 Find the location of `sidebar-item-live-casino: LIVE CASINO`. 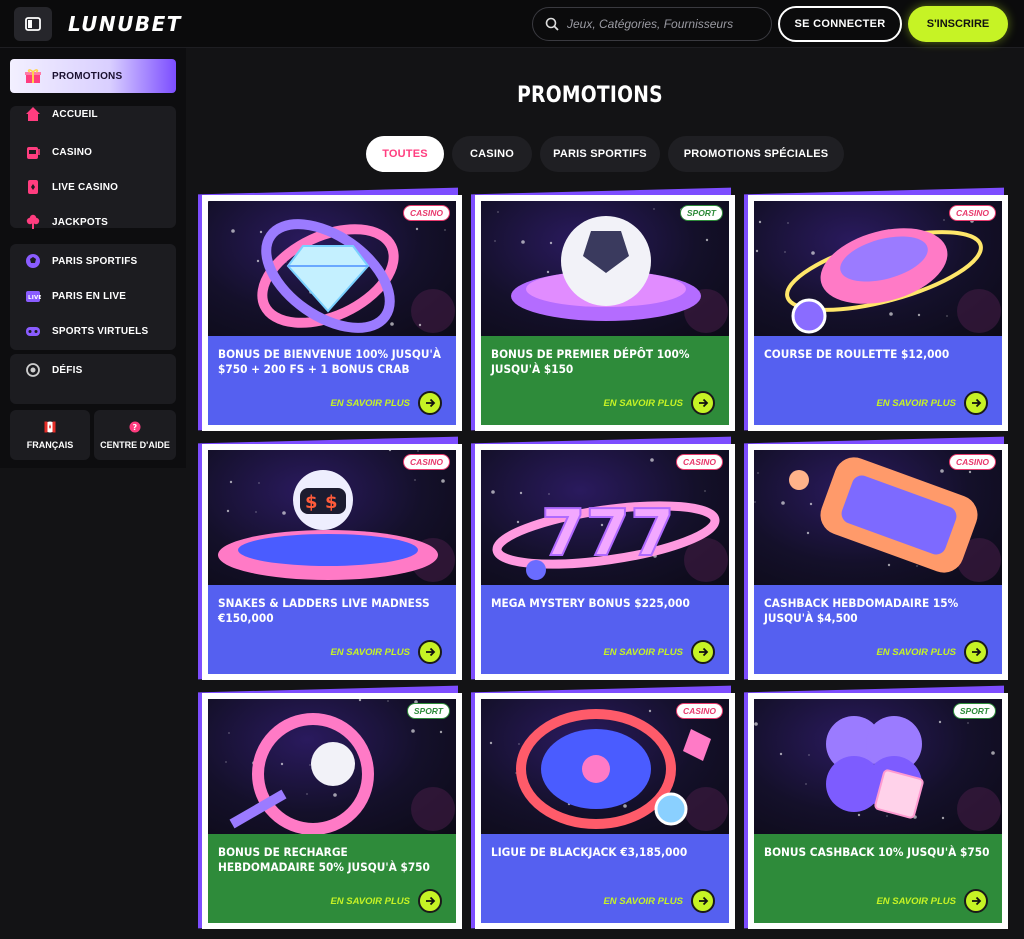

sidebar-item-live-casino: LIVE CASINO is located at coordinates (93, 187).